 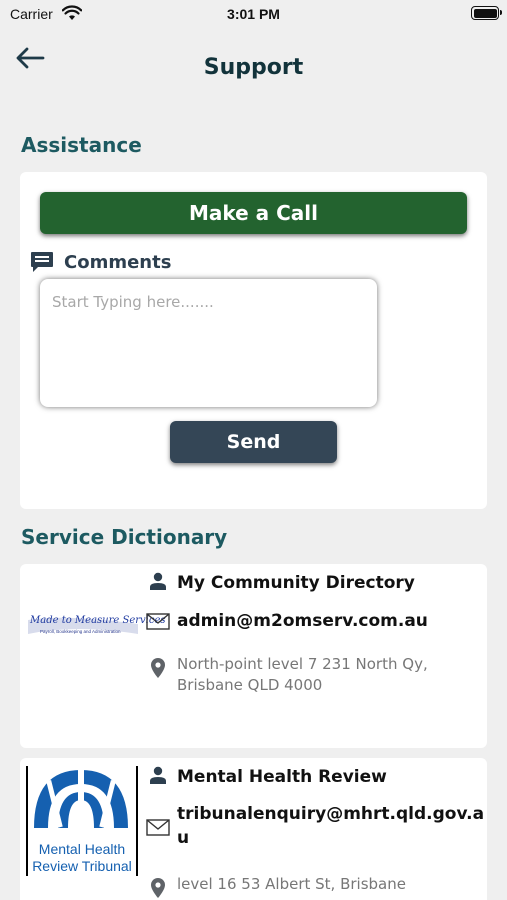 I want to click on logo-line: Mental Health, so click(x=82, y=849).